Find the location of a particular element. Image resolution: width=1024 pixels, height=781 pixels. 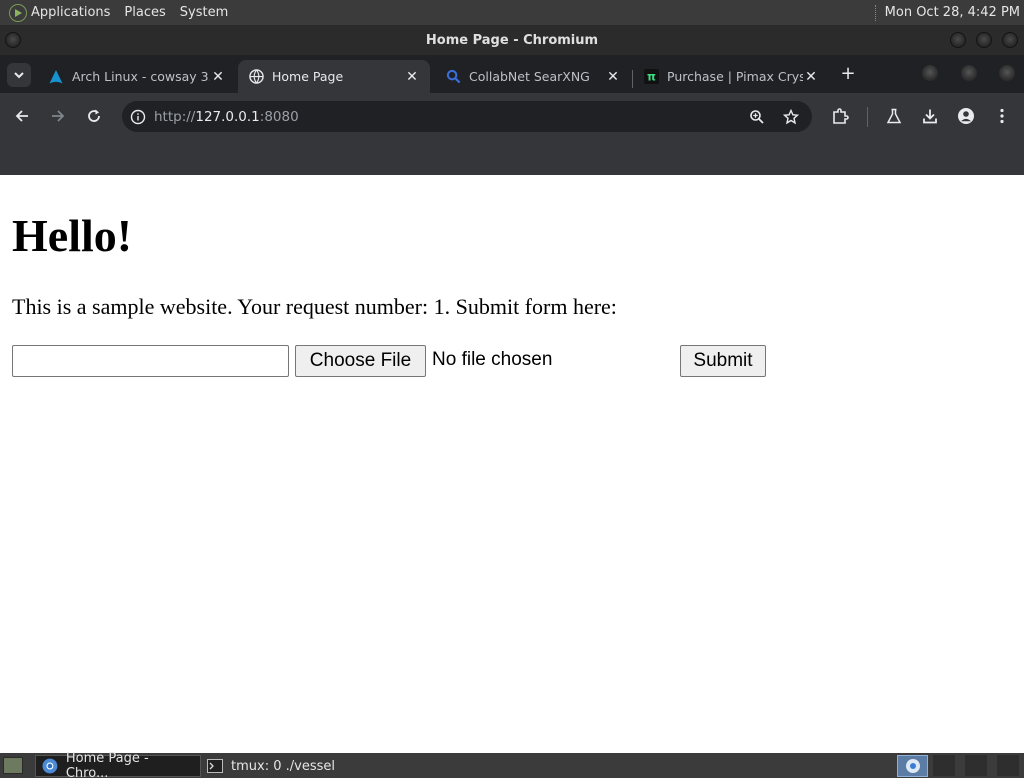

menu-system: System is located at coordinates (204, 12).